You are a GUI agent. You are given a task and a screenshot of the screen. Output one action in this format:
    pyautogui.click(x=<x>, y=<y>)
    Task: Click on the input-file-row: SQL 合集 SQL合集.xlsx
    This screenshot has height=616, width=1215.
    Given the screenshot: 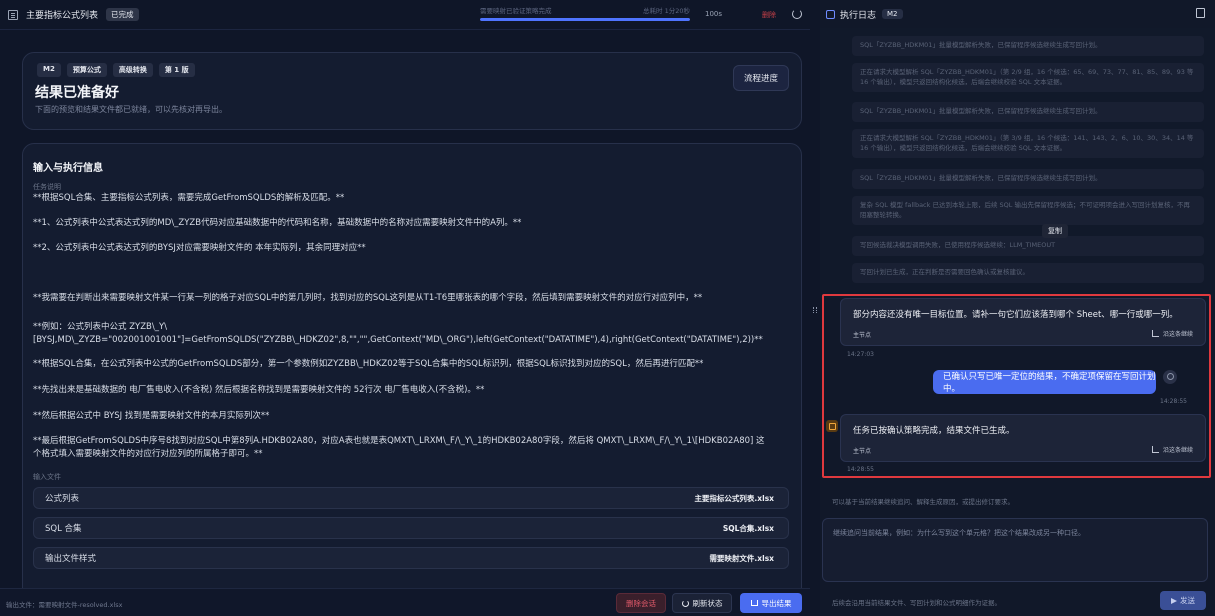 What is the action you would take?
    pyautogui.click(x=411, y=528)
    